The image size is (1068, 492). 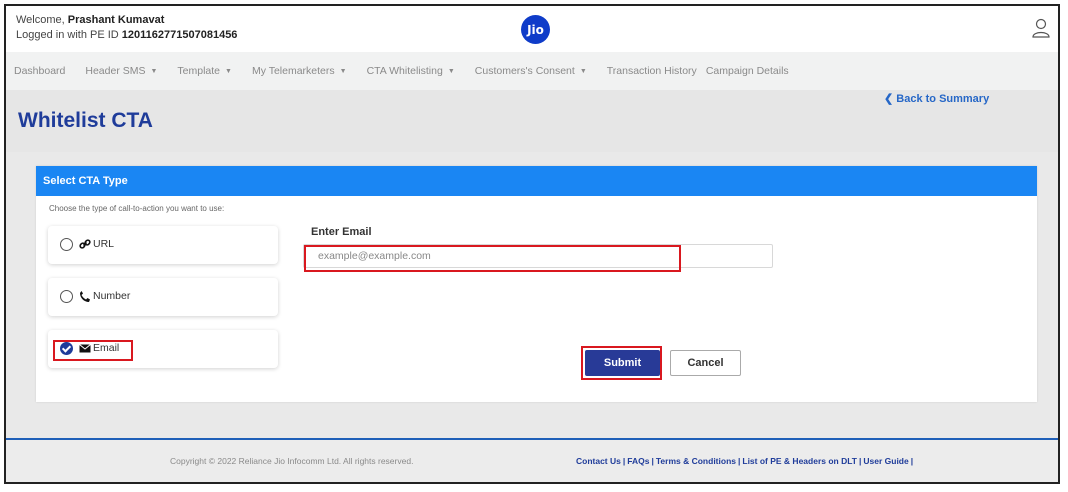 What do you see at coordinates (536, 181) in the screenshot?
I see `card-header: Select CTA Type` at bounding box center [536, 181].